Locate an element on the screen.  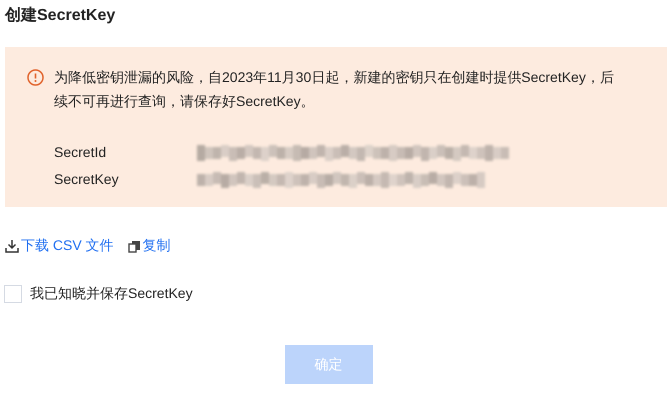
copy-link: 复制 is located at coordinates (149, 246).